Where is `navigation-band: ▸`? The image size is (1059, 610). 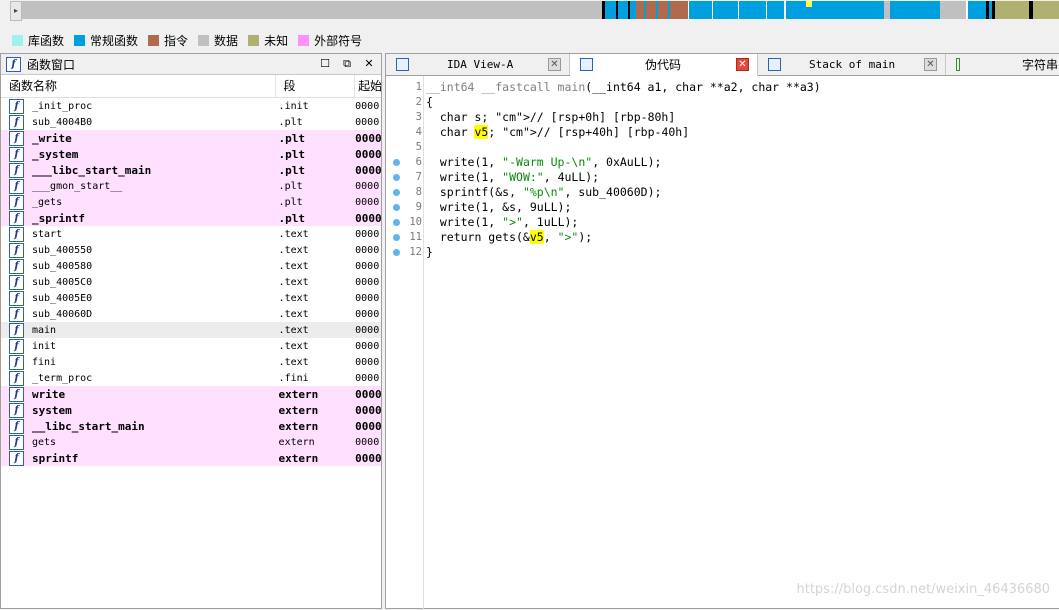 navigation-band: ▸ is located at coordinates (529, 14).